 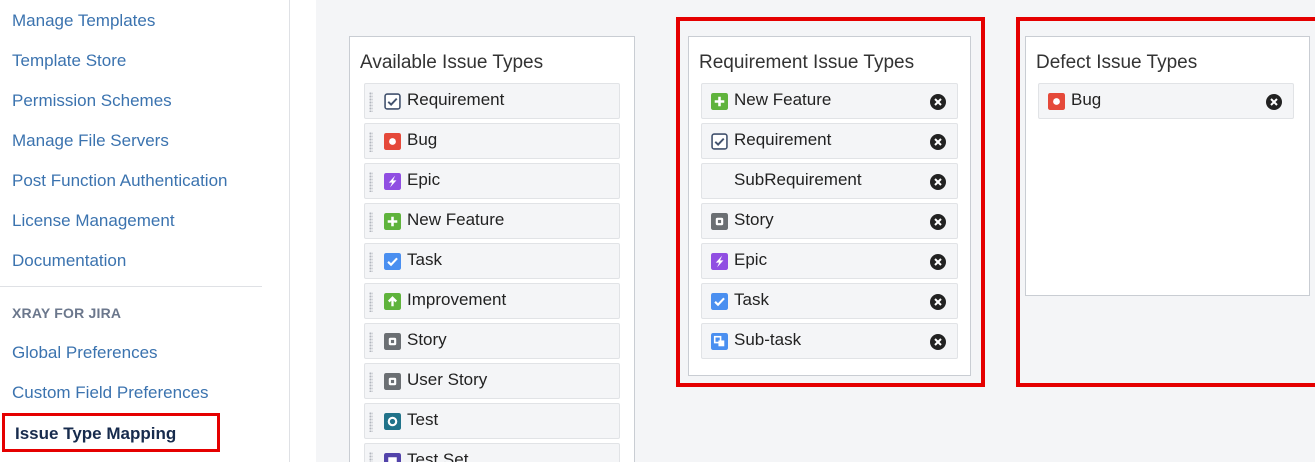 What do you see at coordinates (90, 141) in the screenshot?
I see `sidebar-link-manage-file-servers: Manage File Servers` at bounding box center [90, 141].